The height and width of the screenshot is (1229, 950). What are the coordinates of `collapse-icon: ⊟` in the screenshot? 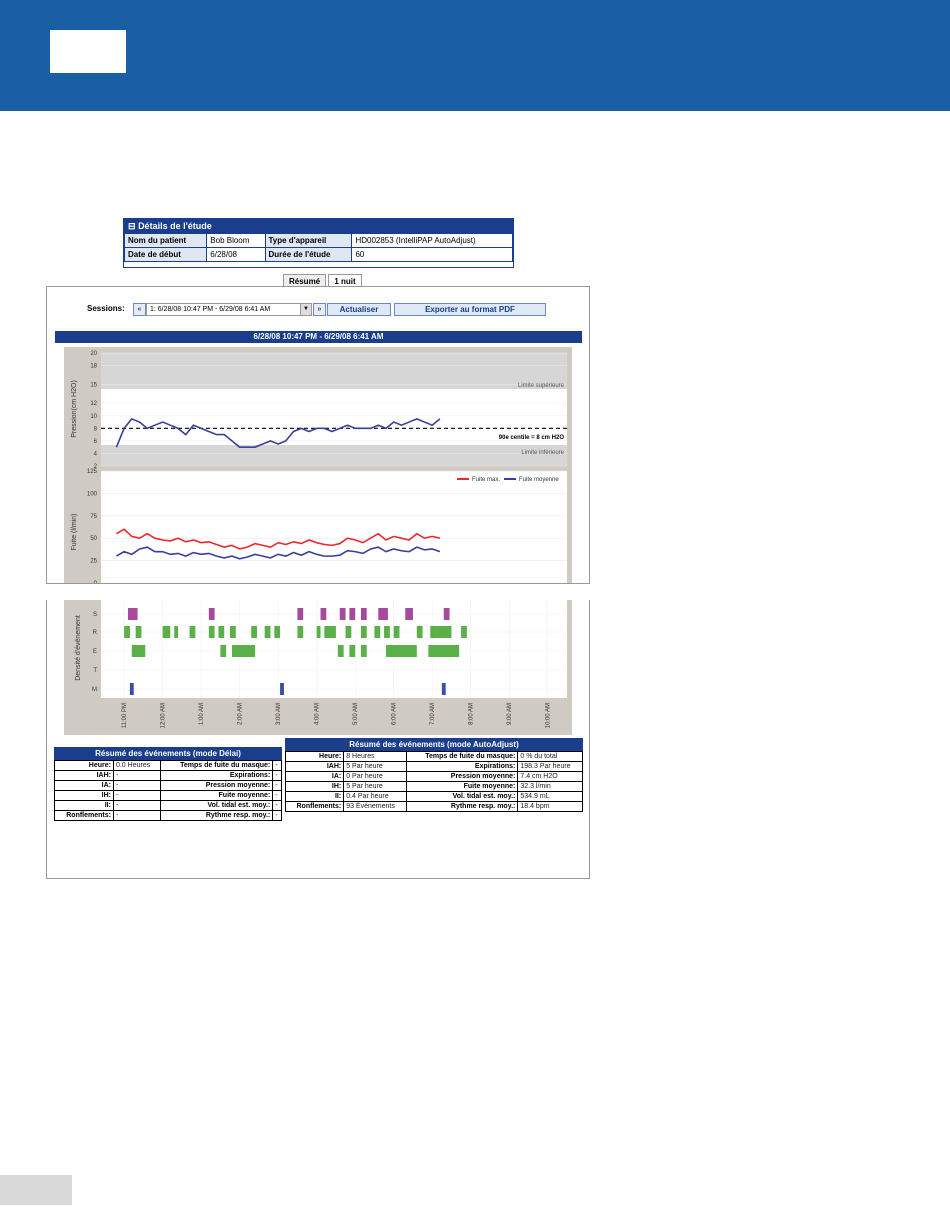 It's located at (132, 226).